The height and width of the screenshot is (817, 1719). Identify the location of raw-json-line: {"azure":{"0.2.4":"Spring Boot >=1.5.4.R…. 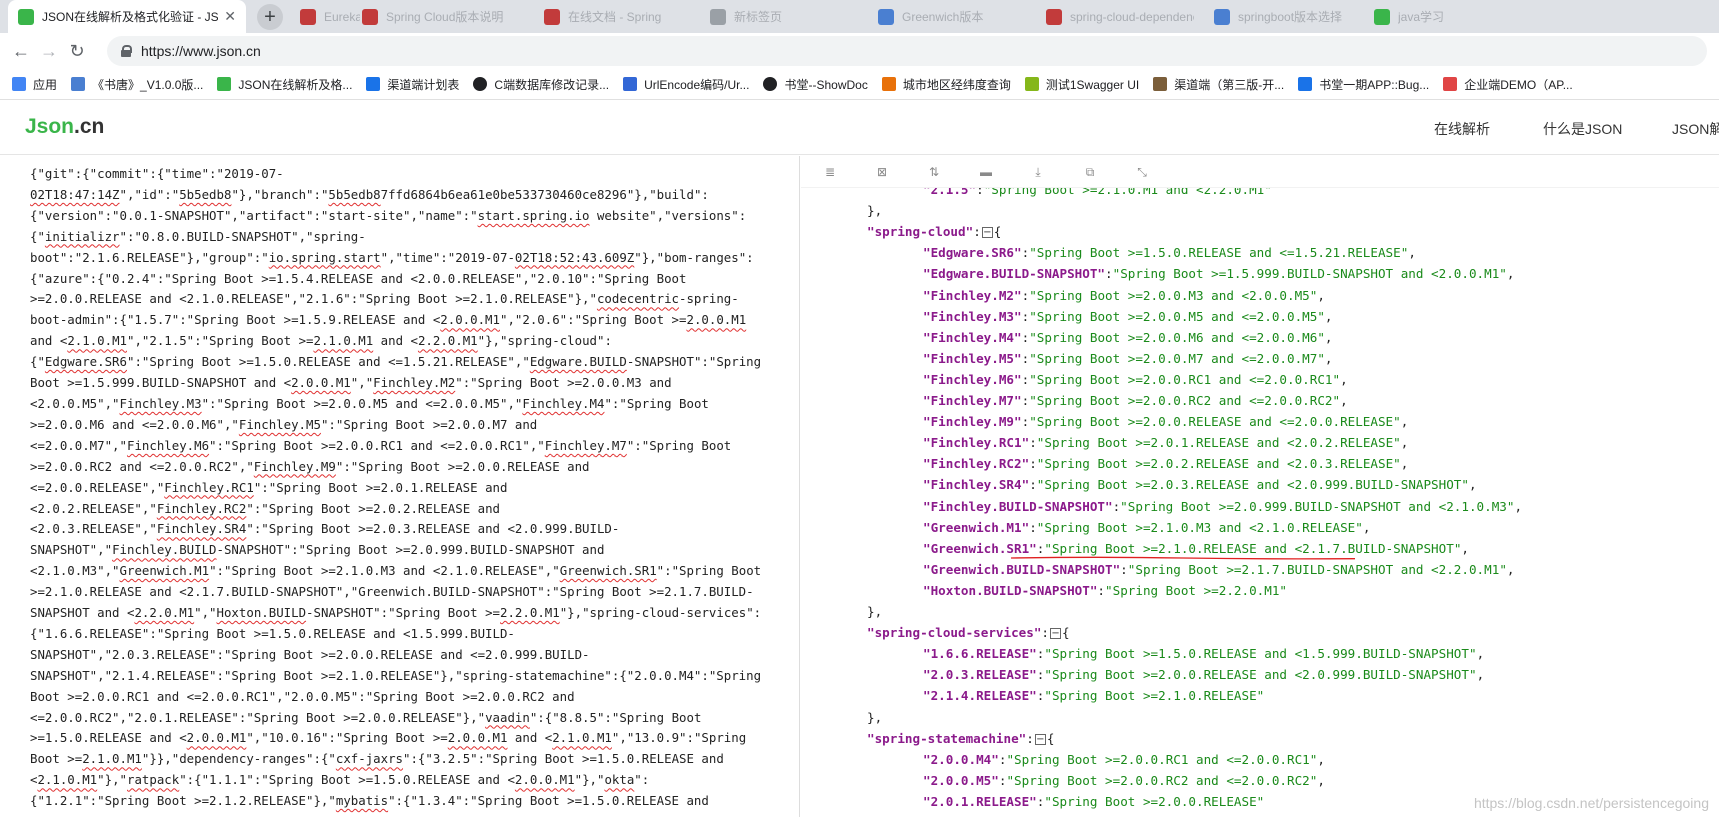
(358, 278).